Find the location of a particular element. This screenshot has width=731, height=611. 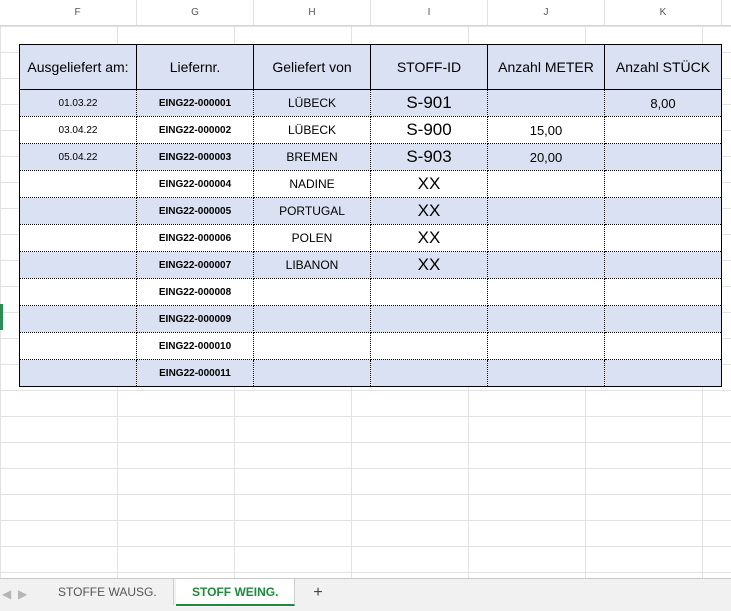

header-anzahl-stueck: Anzahl STÜCK is located at coordinates (663, 67).